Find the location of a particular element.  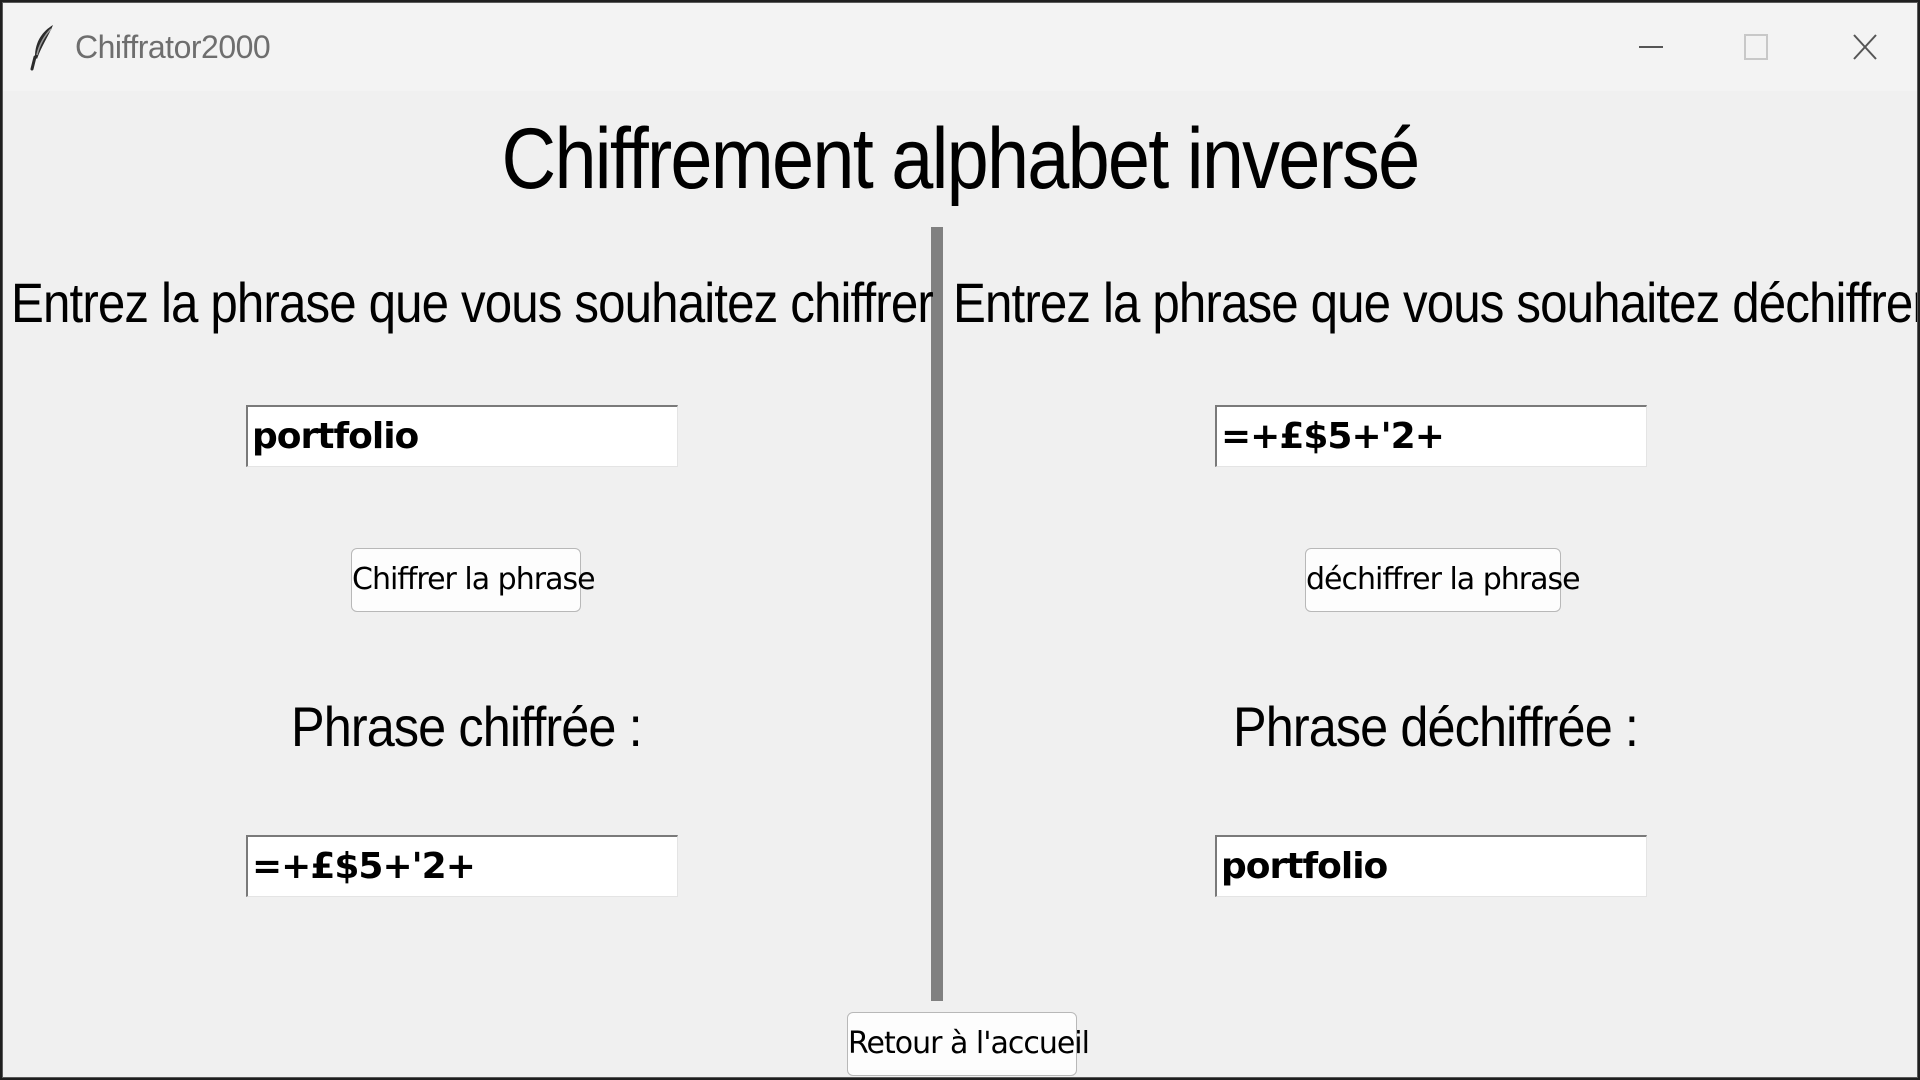

title-bar: Chiffrator2000 is located at coordinates (960, 47).